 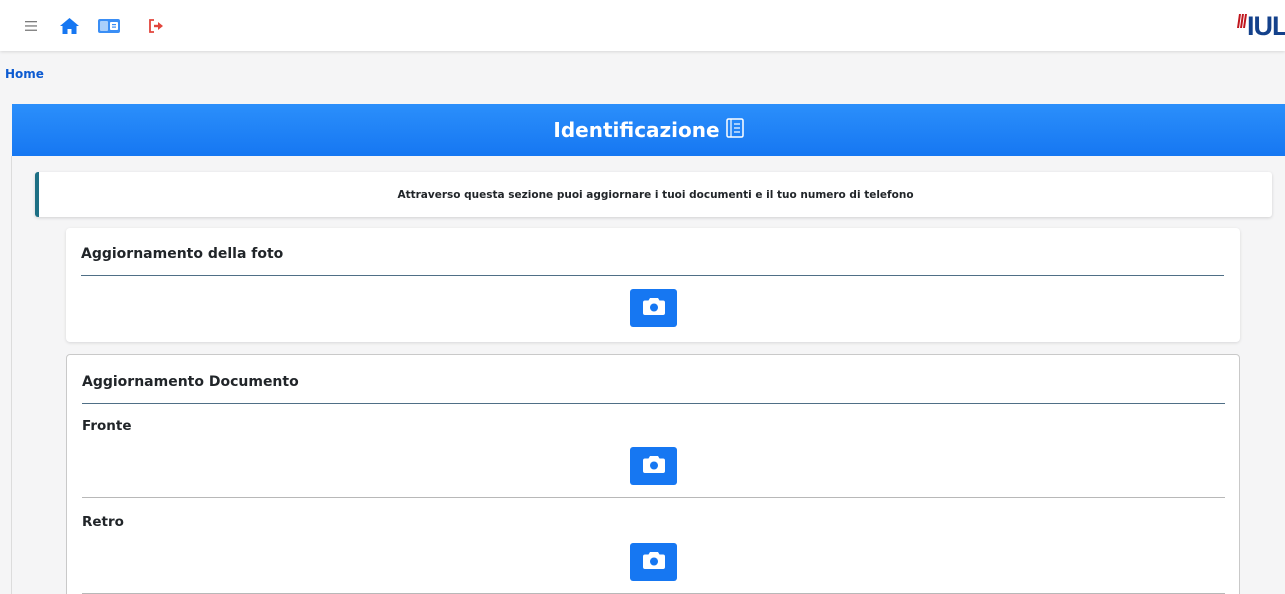 What do you see at coordinates (156, 26) in the screenshot?
I see `logout-icon` at bounding box center [156, 26].